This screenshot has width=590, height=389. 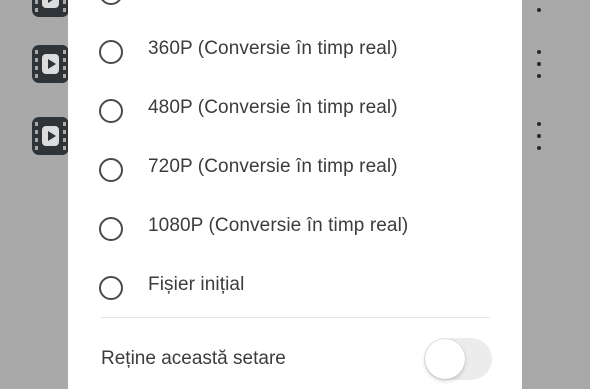 I want to click on remember-setting-toggle, so click(x=458, y=359).